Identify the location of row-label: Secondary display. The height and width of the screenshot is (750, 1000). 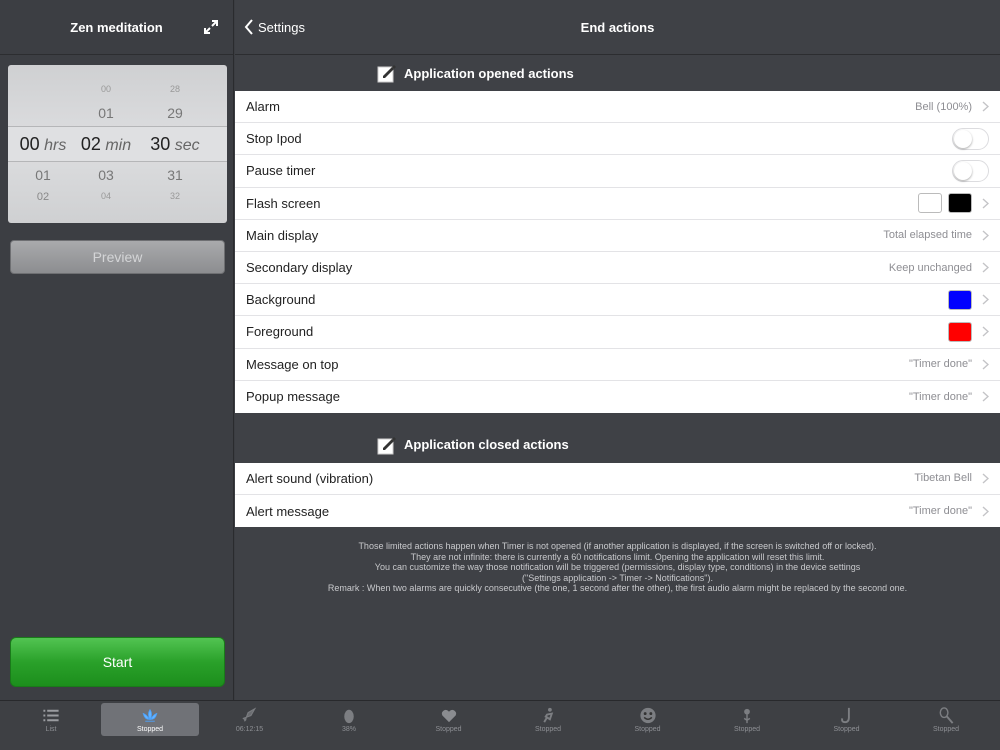
(299, 268).